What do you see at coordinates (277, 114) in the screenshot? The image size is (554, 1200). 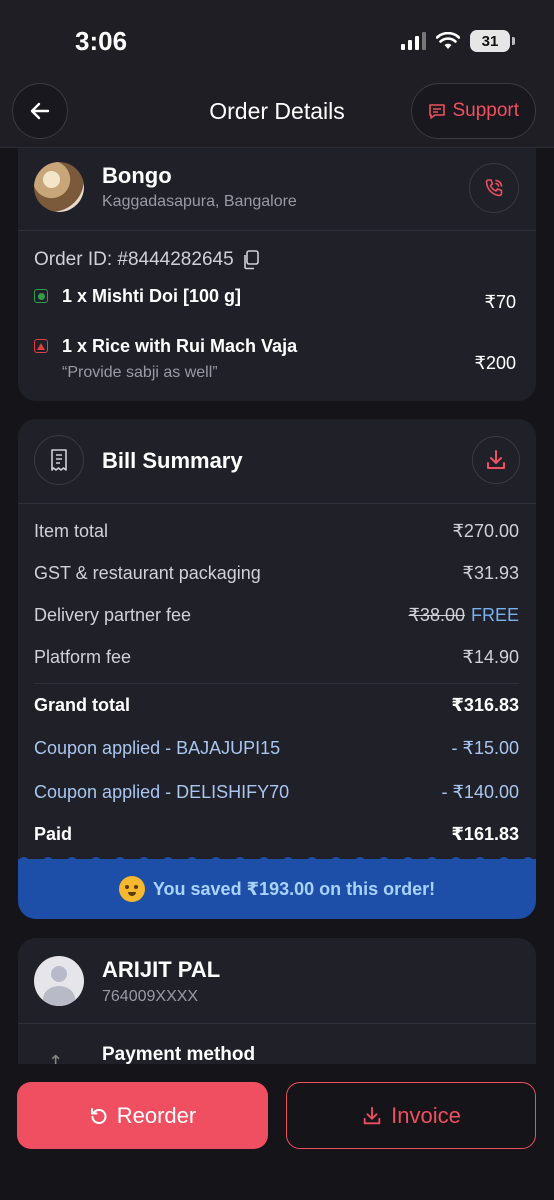 I see `app-header: Order Details Support` at bounding box center [277, 114].